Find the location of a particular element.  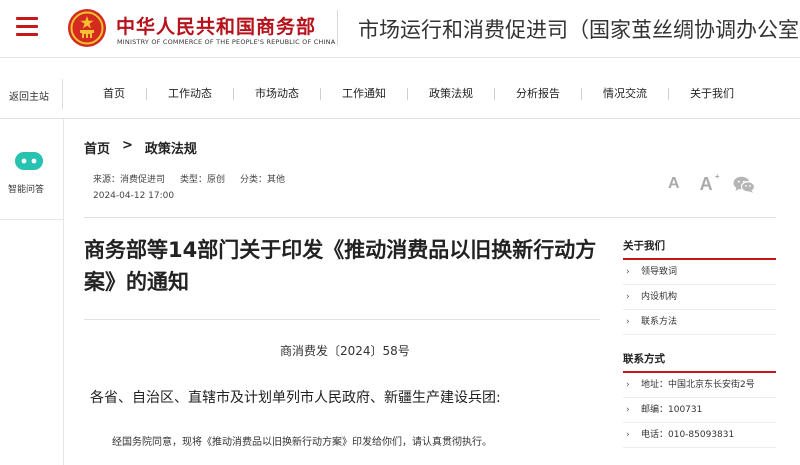

menu-icon is located at coordinates (27, 27).